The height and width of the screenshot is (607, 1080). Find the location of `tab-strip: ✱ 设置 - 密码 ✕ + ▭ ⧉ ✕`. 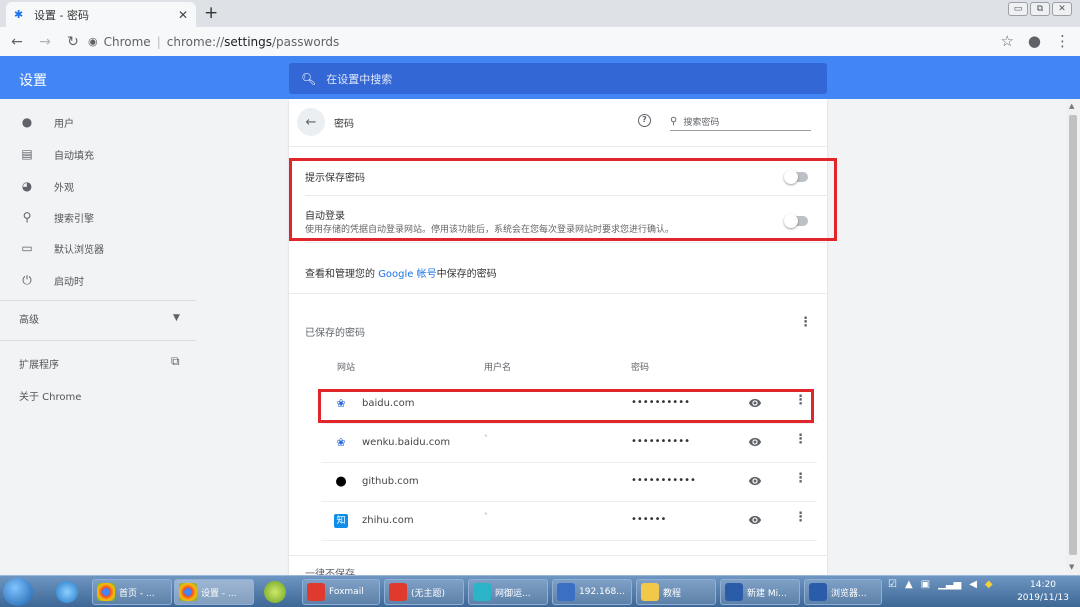

tab-strip: ✱ 设置 - 密码 ✕ + ▭ ⧉ ✕ is located at coordinates (540, 13).